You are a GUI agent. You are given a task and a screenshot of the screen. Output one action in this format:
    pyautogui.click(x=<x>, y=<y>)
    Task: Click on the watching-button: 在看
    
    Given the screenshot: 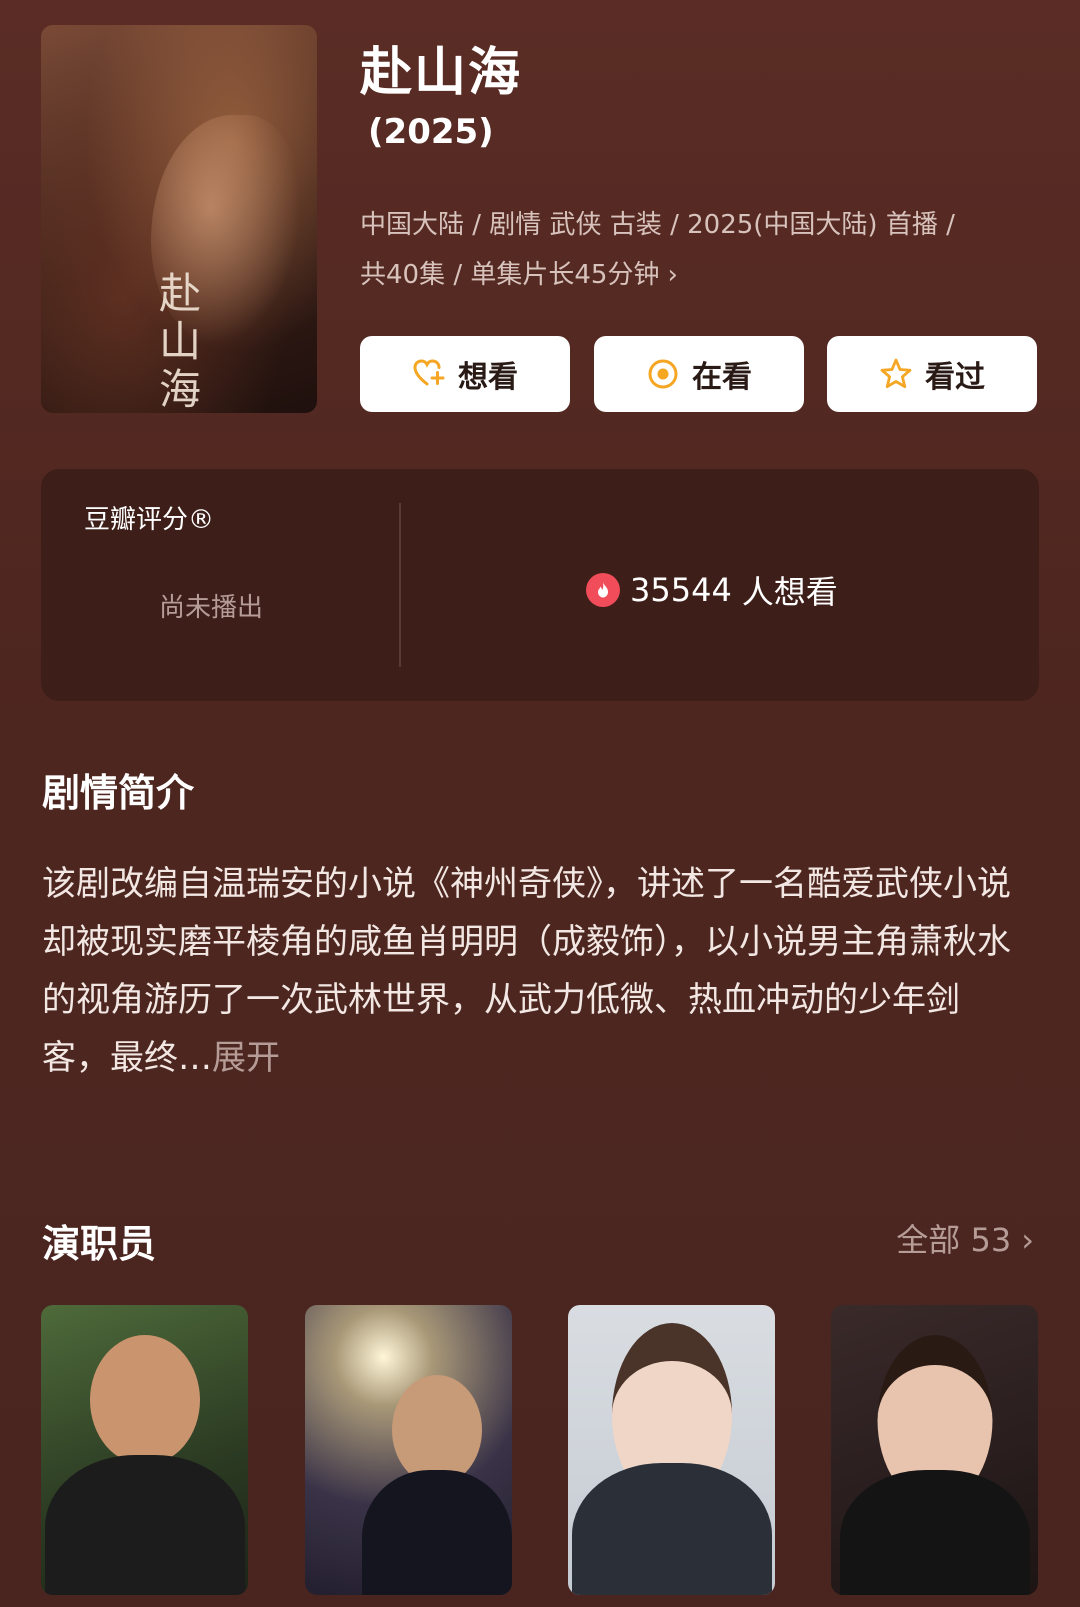 What is the action you would take?
    pyautogui.click(x=699, y=374)
    